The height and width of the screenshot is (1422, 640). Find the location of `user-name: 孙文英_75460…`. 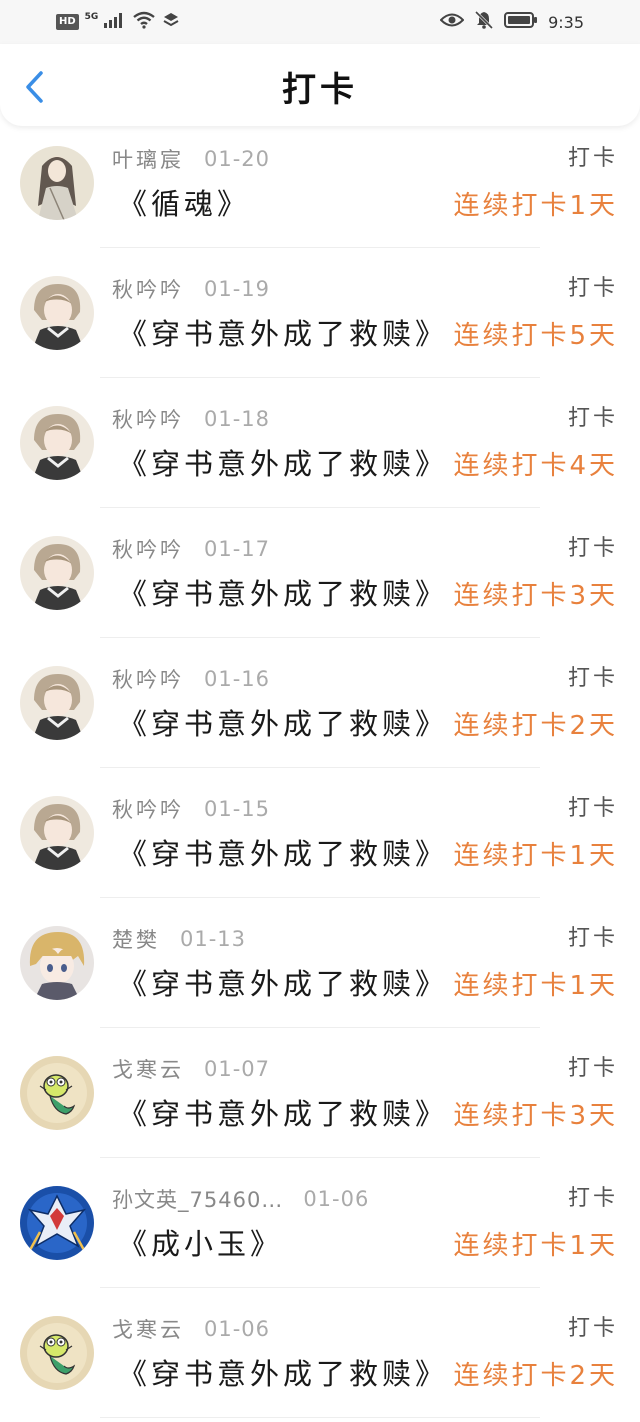

user-name: 孙文英_75460… is located at coordinates (197, 1199).